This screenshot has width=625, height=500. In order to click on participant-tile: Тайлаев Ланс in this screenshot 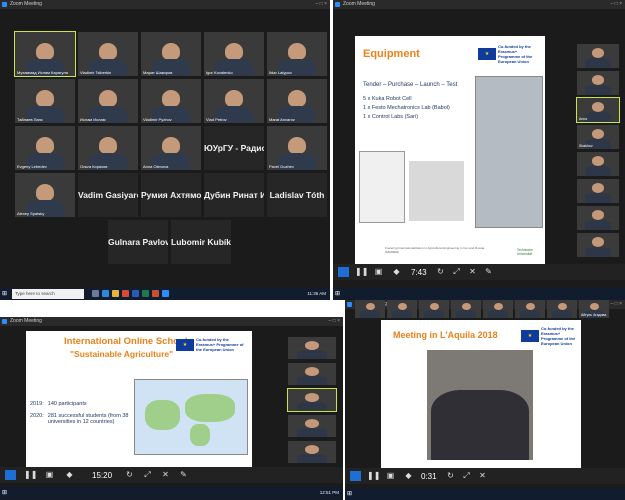, I will do `click(45, 101)`.